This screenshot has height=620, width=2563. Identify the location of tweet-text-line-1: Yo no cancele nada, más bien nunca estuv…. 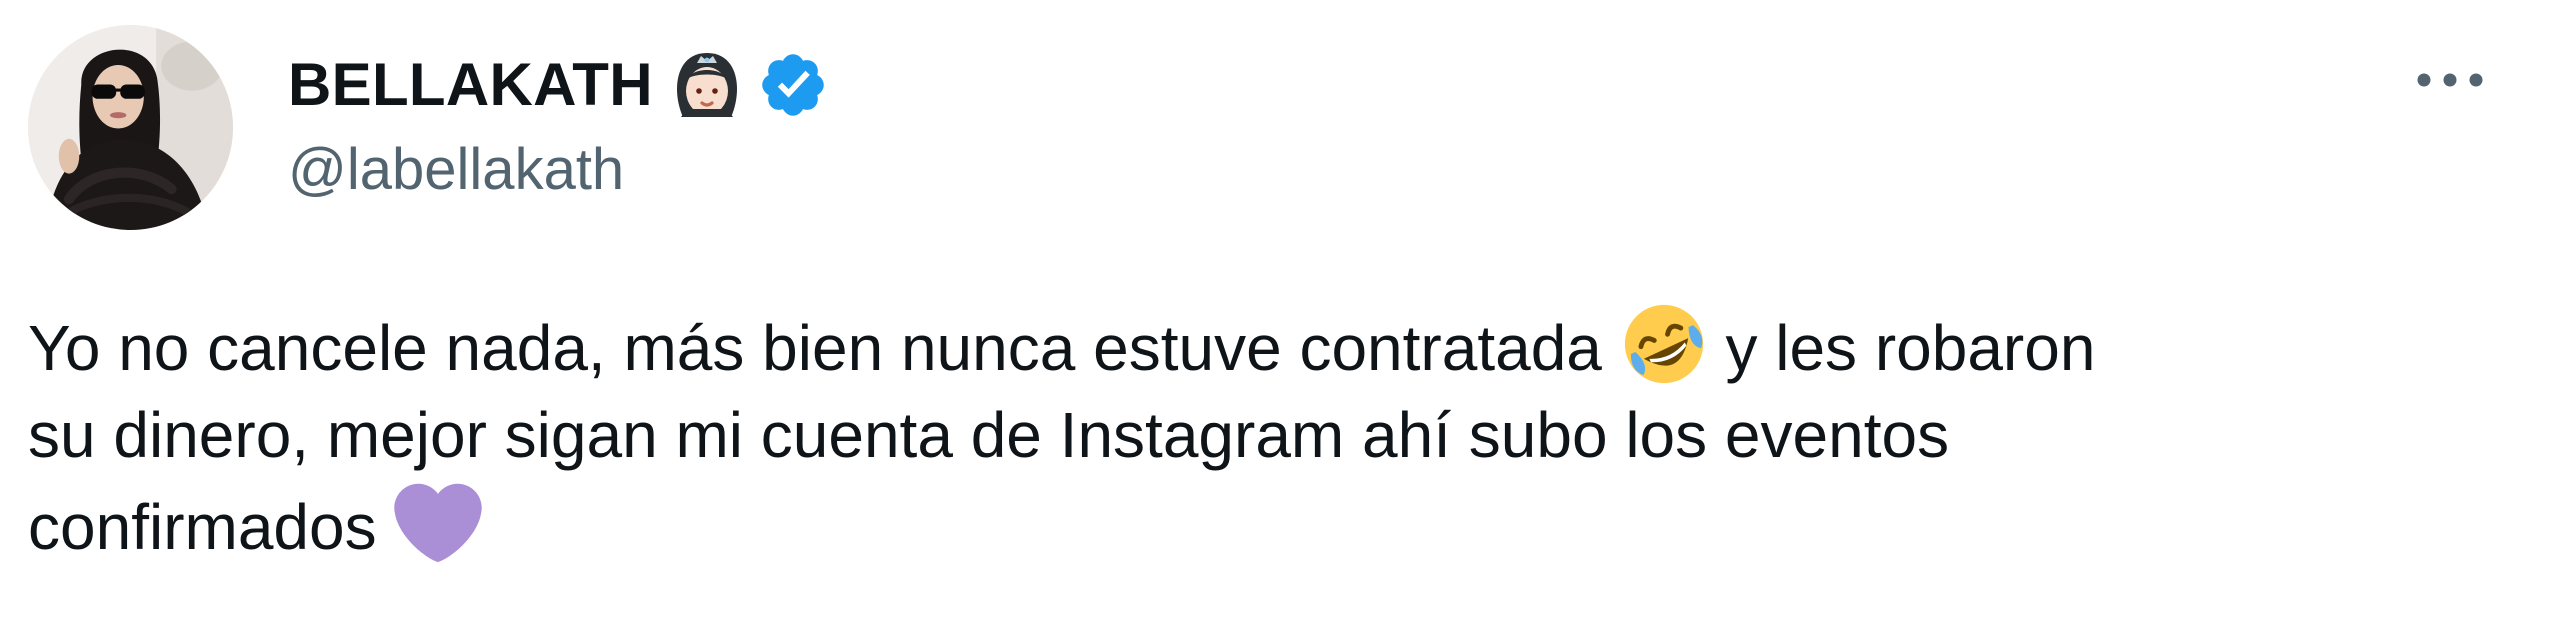
(1268, 346).